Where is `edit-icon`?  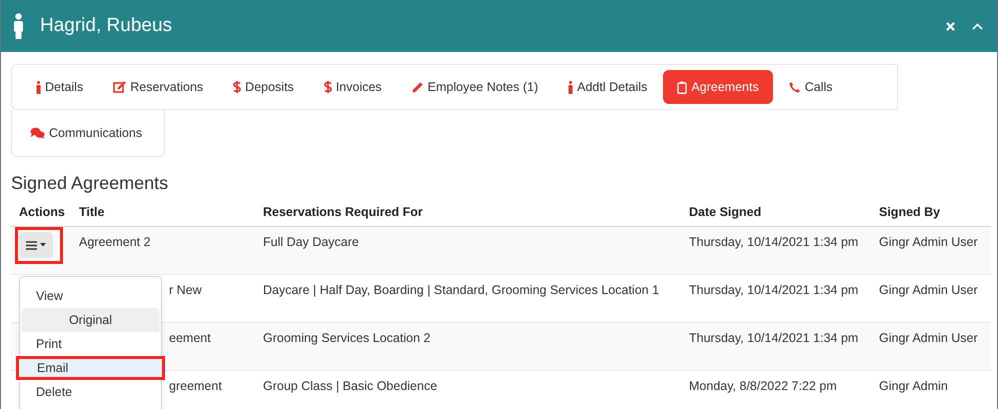
edit-icon is located at coordinates (119, 87).